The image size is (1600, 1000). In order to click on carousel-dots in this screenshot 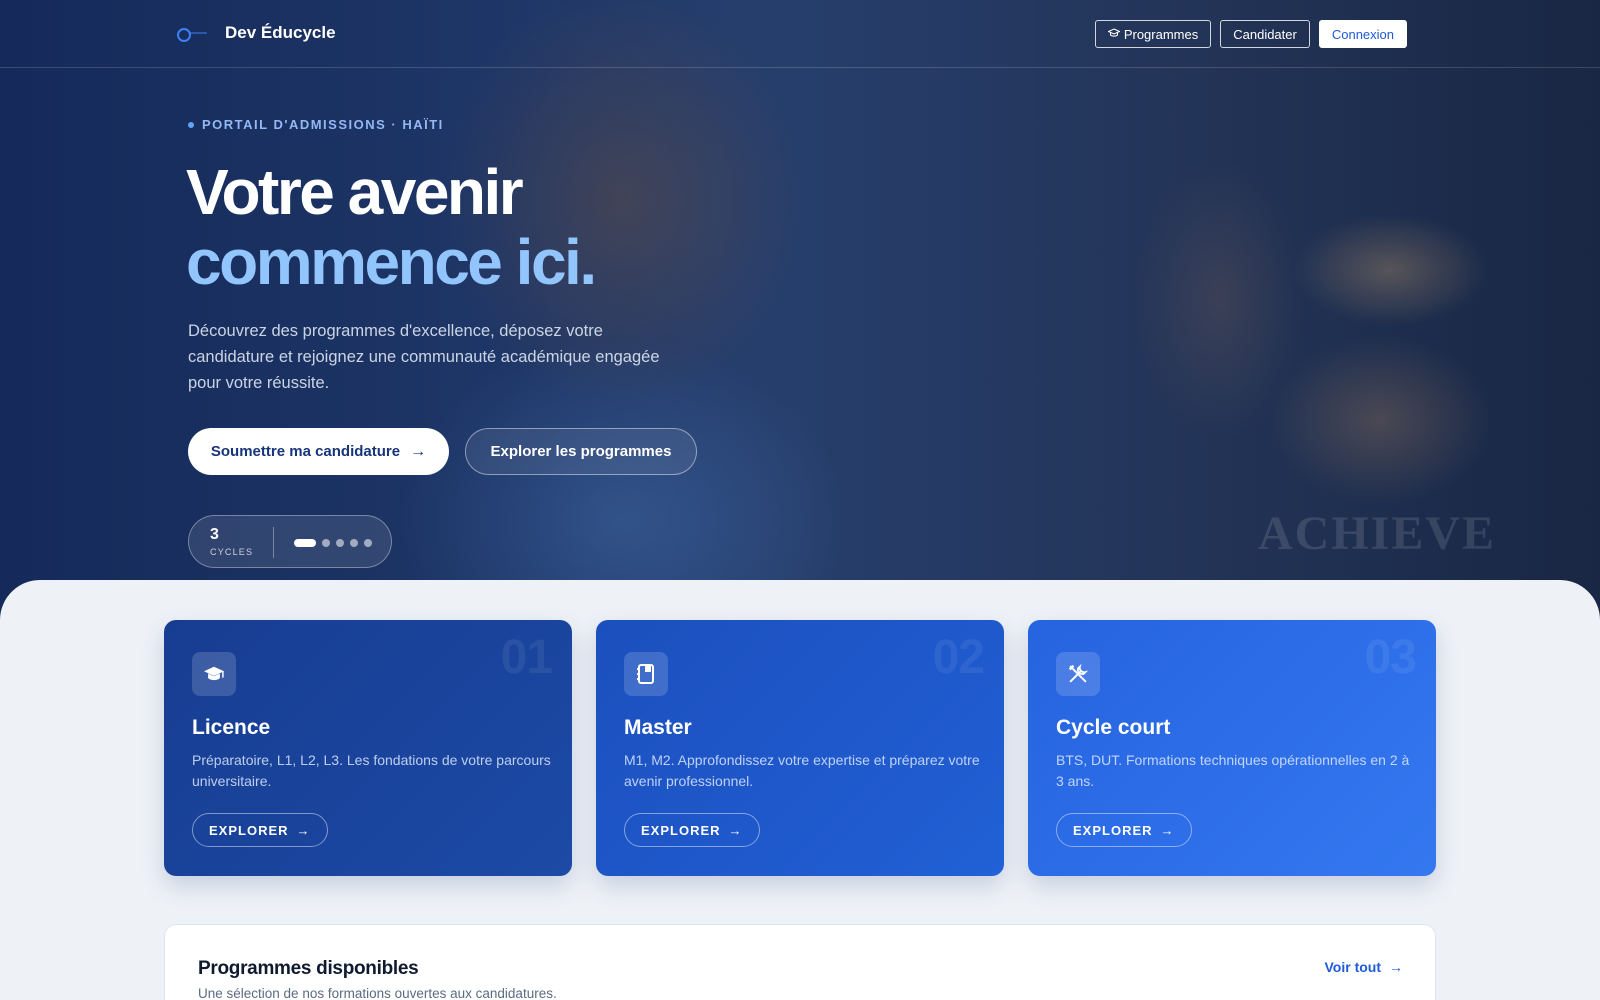, I will do `click(333, 543)`.